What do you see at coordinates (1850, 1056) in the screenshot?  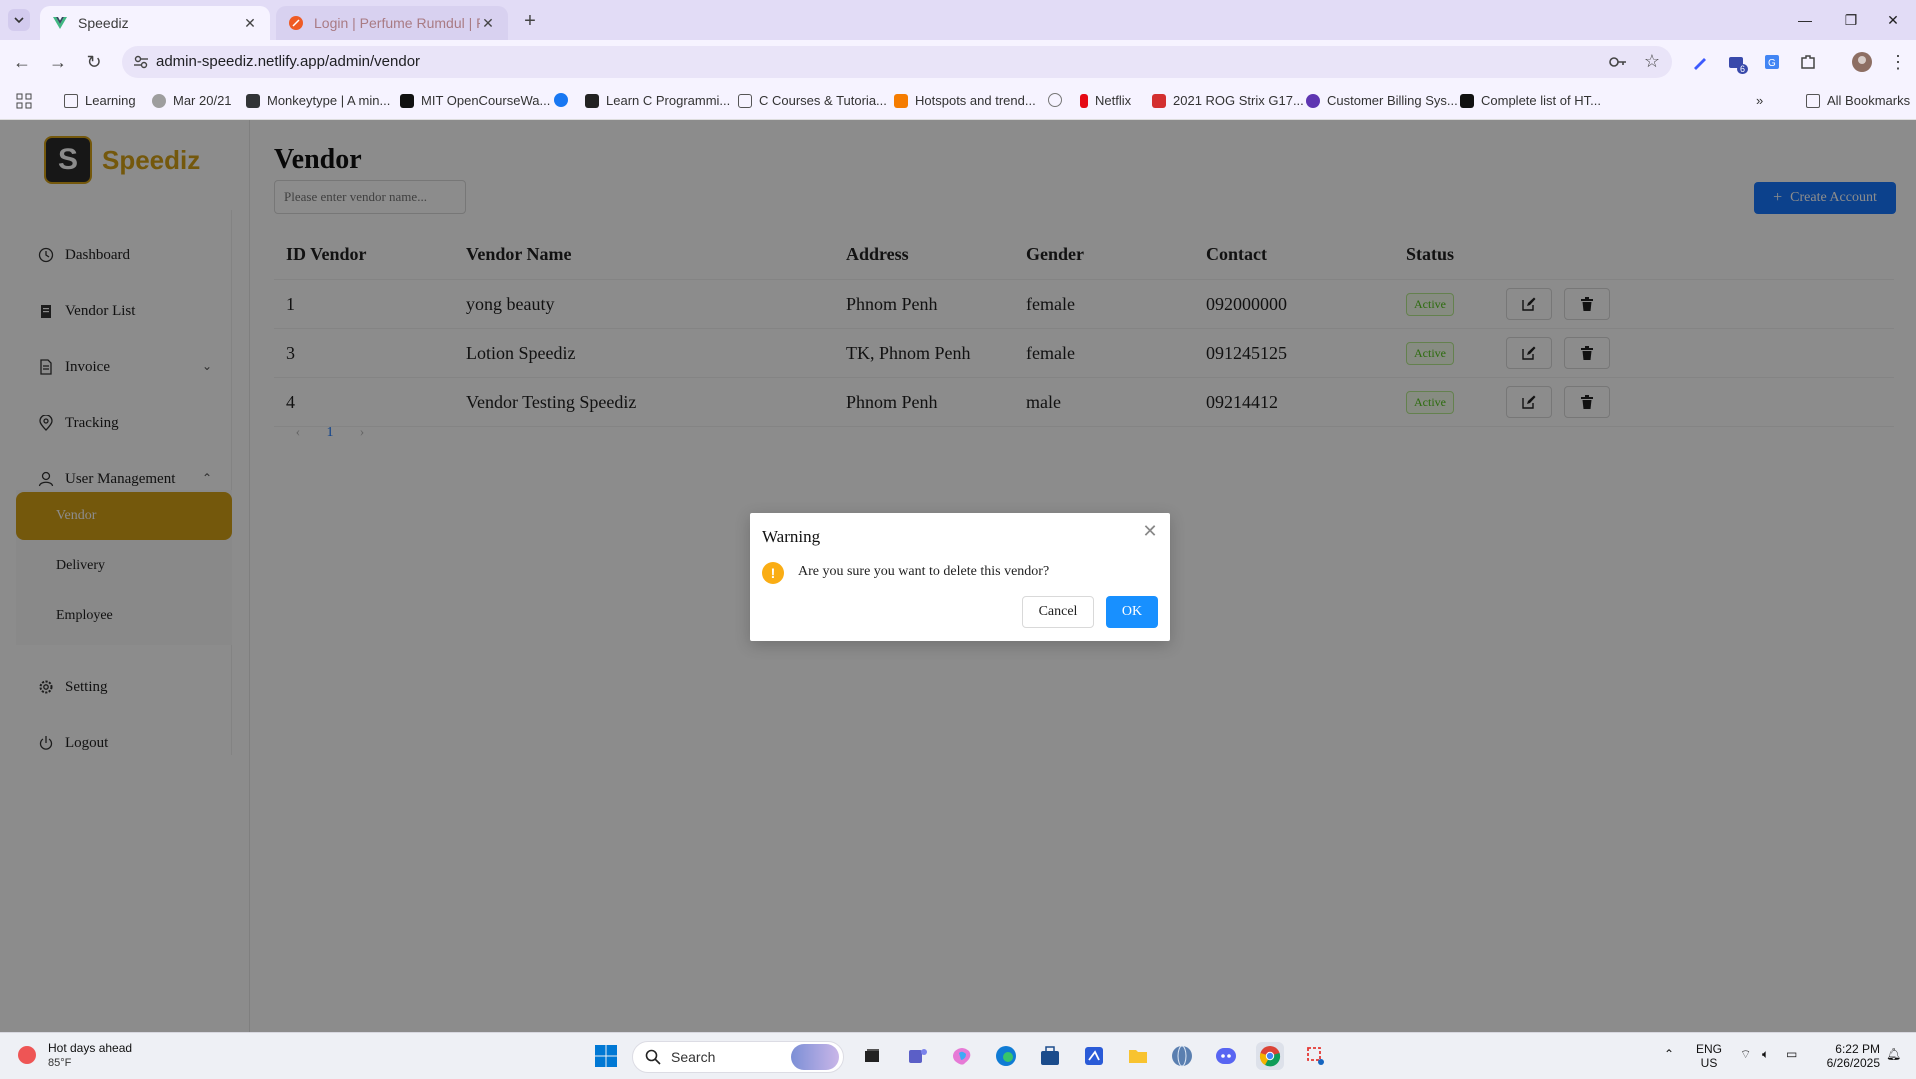 I see `clock: 6:22 PM 6/26/2025` at bounding box center [1850, 1056].